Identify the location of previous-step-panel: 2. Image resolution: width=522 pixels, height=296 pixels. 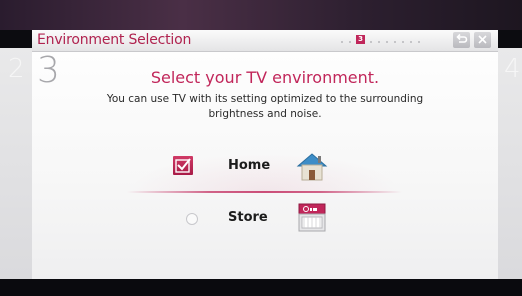
(16, 163).